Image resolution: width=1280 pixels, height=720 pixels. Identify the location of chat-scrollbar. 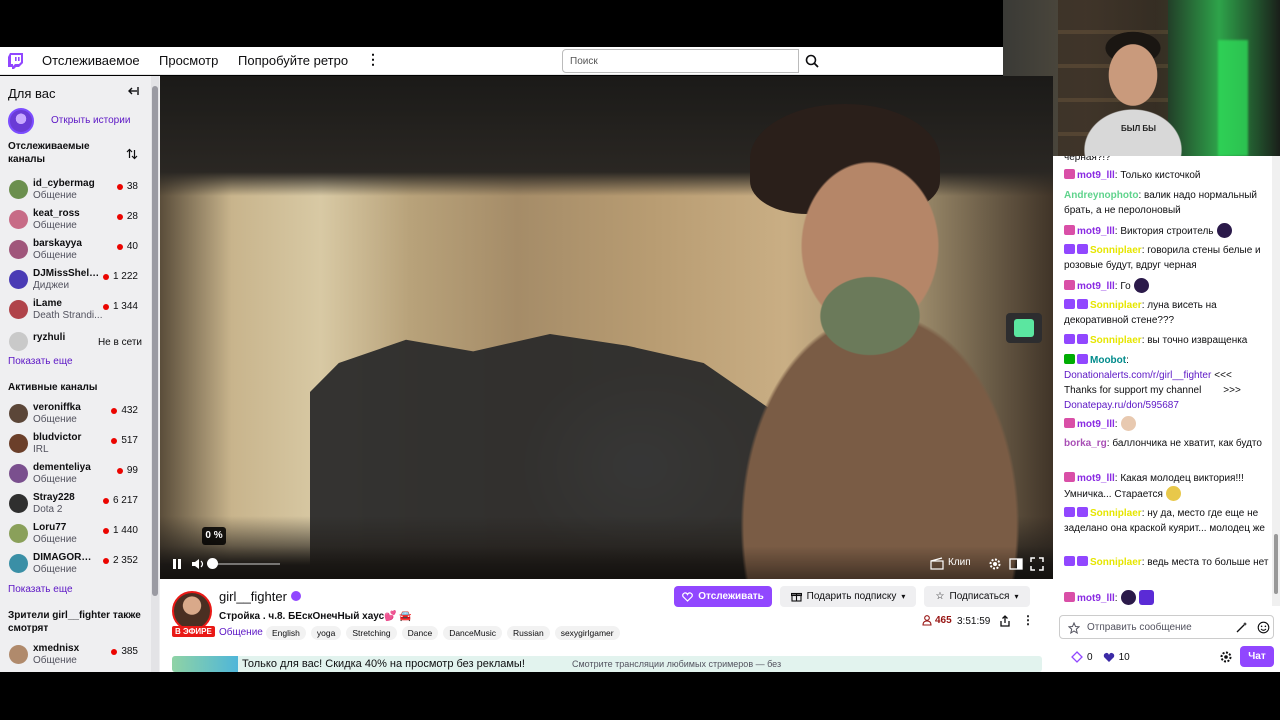
(1276, 381).